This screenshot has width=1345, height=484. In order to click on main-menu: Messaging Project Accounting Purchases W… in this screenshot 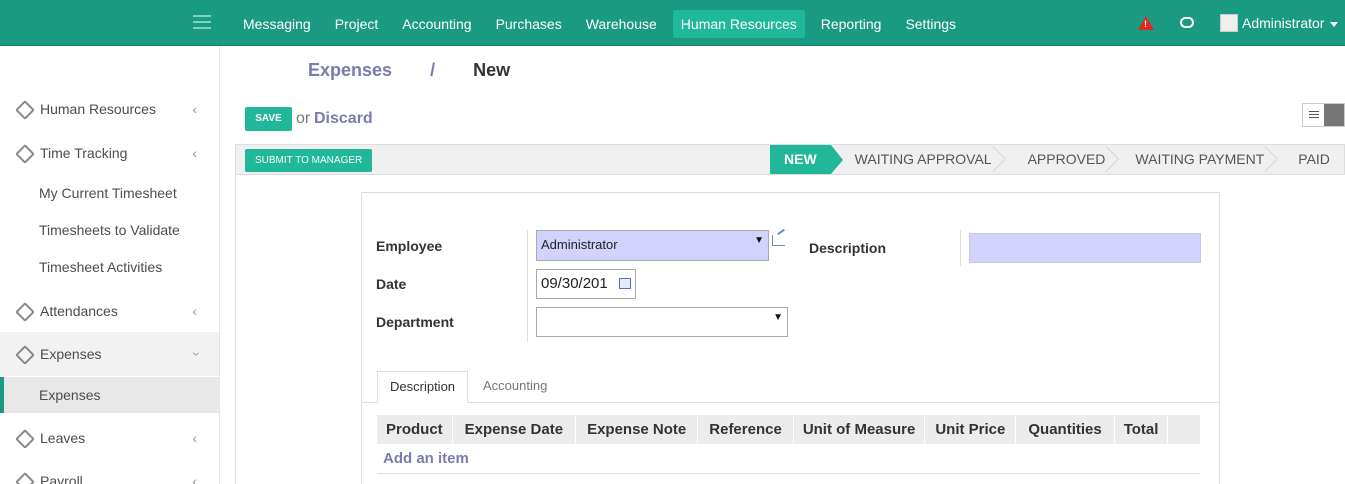, I will do `click(603, 24)`.